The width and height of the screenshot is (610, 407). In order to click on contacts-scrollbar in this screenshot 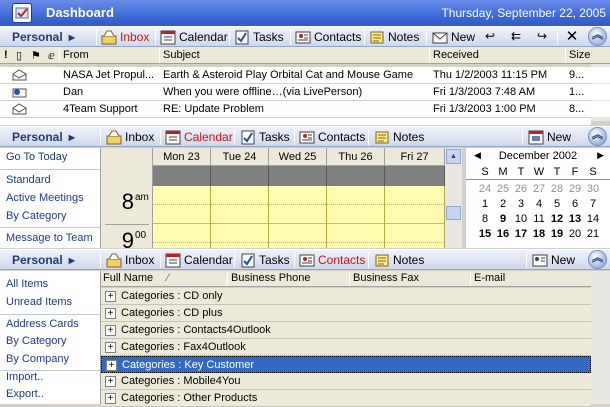, I will do `click(600, 337)`.